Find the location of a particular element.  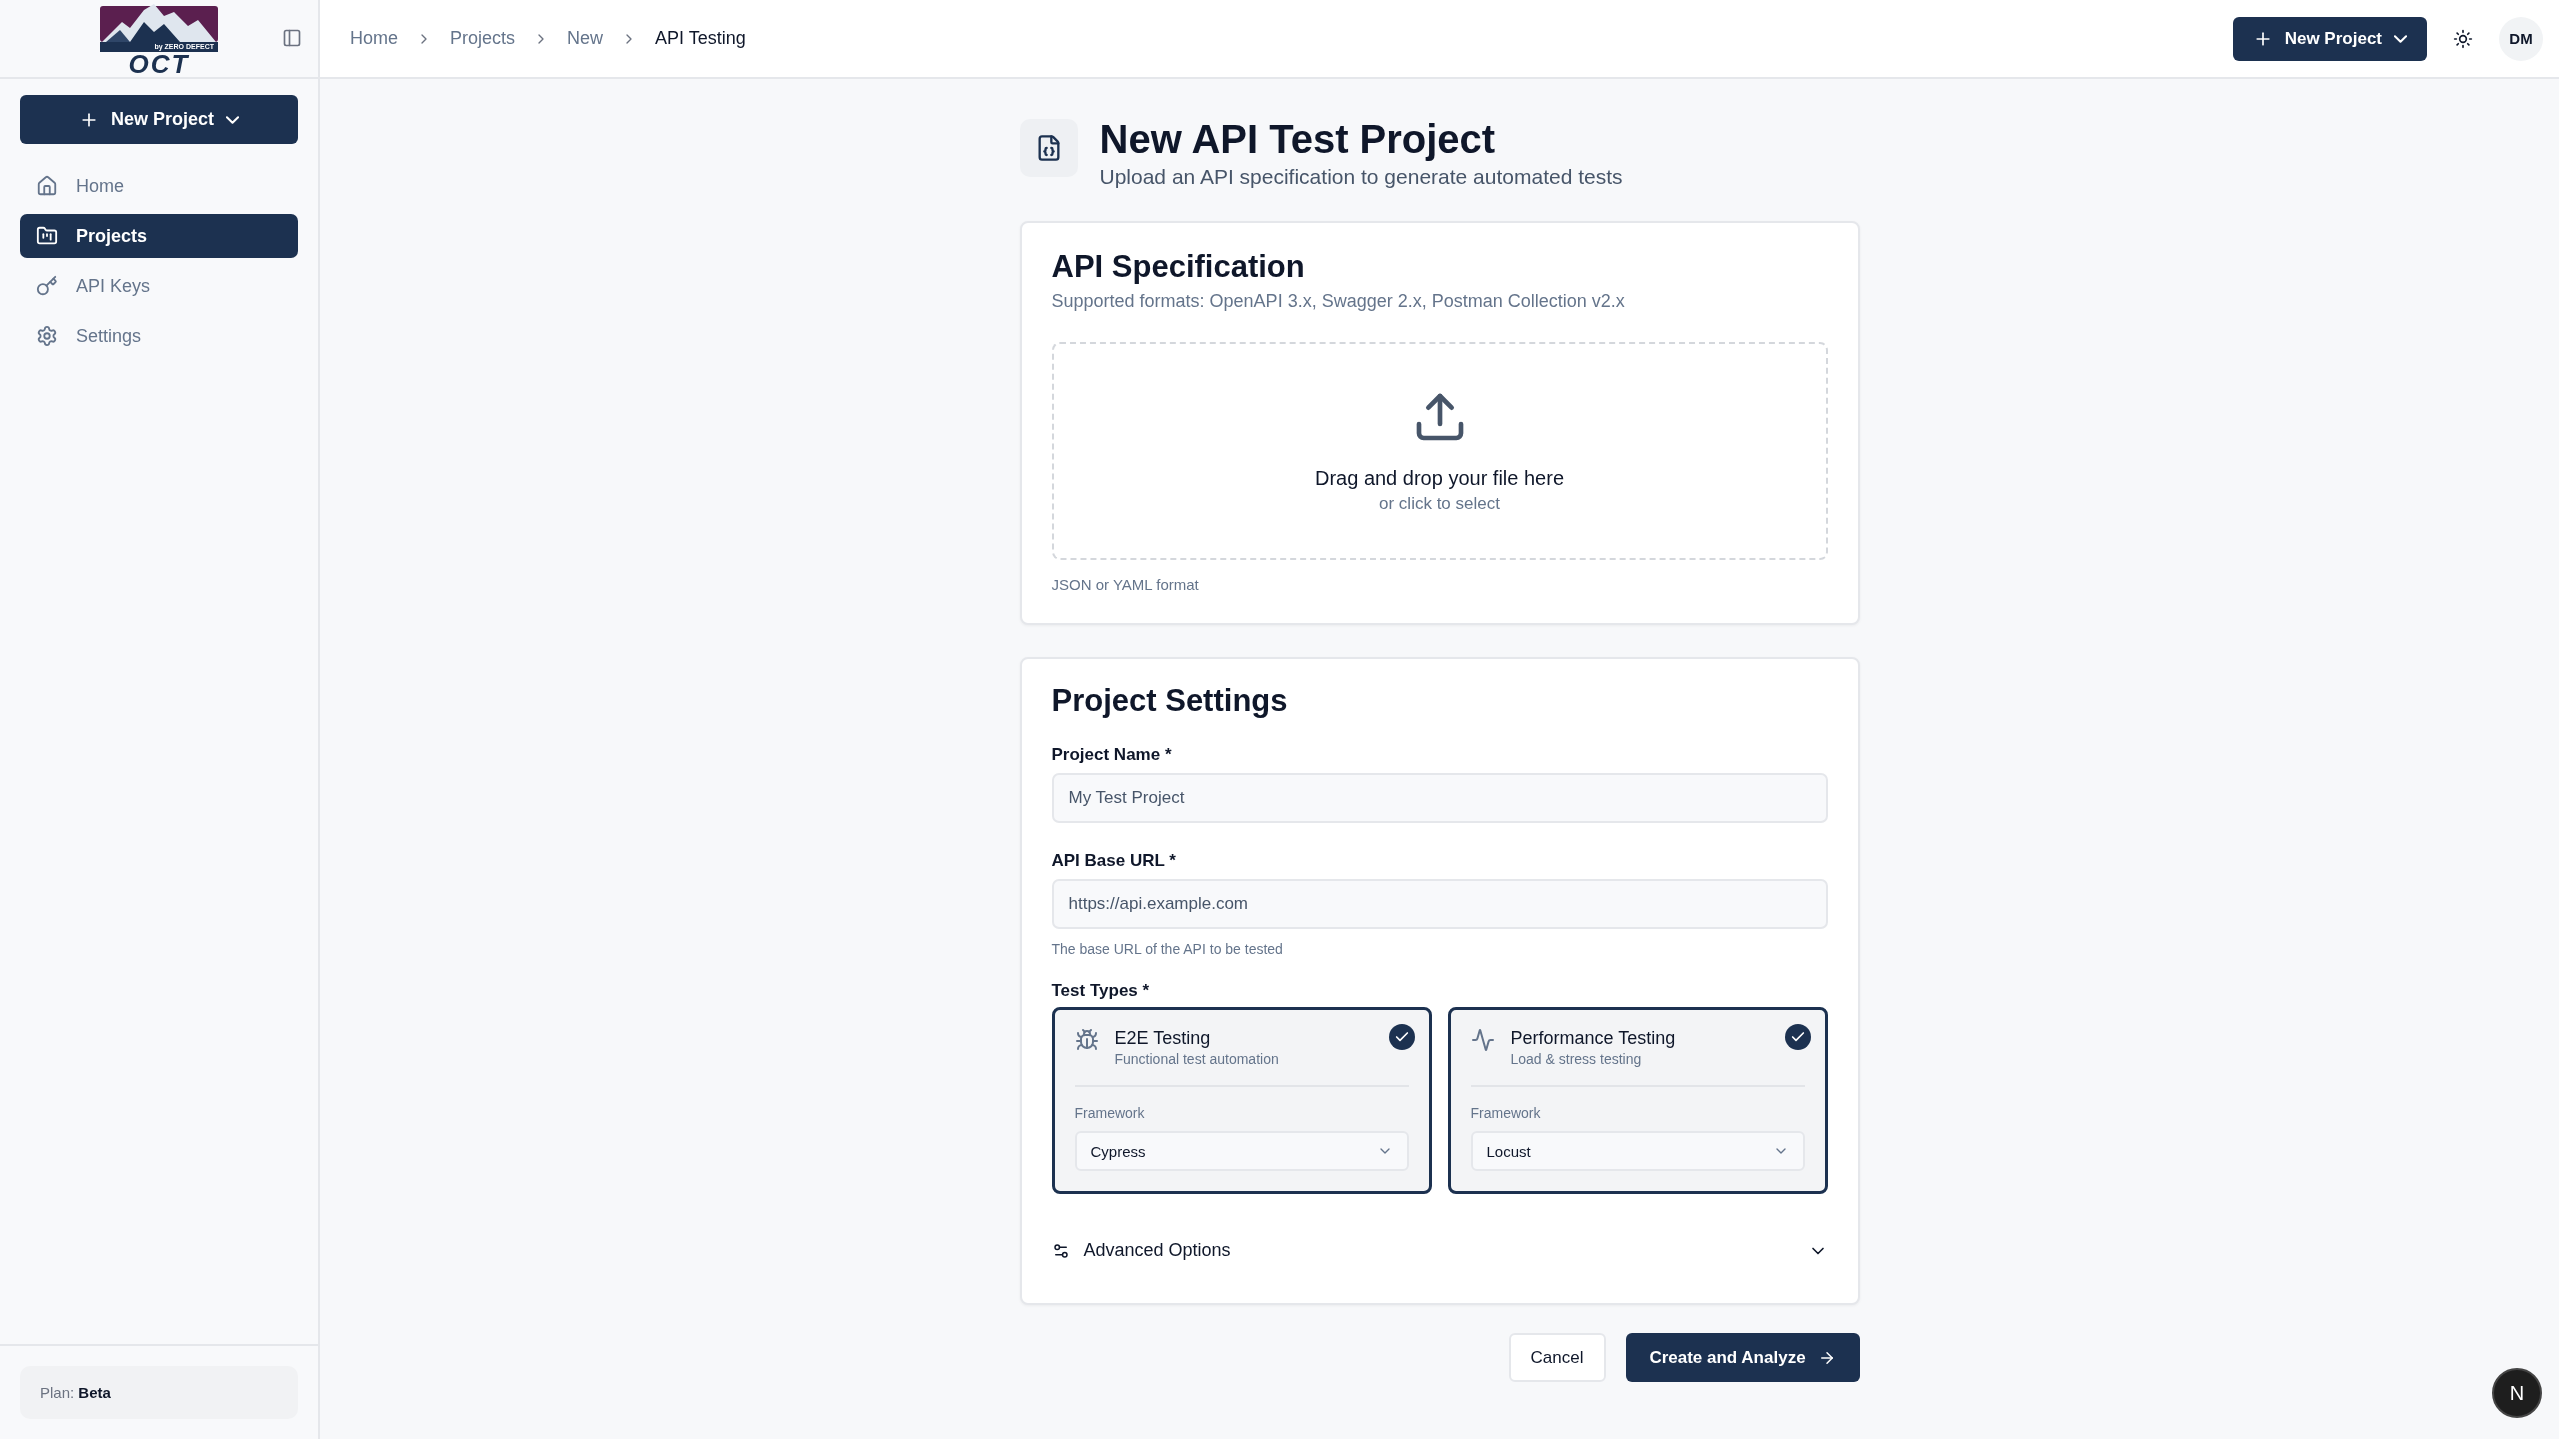

test-type-title: Performance Testing is located at coordinates (1593, 1038).